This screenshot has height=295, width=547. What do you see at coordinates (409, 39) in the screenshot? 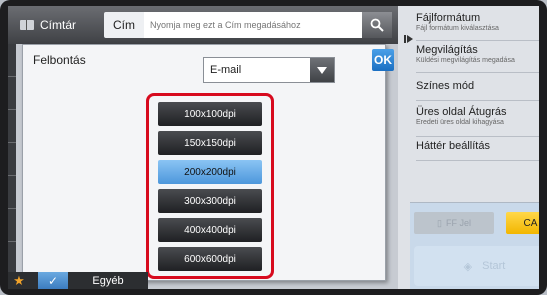
I see `play-icon` at bounding box center [409, 39].